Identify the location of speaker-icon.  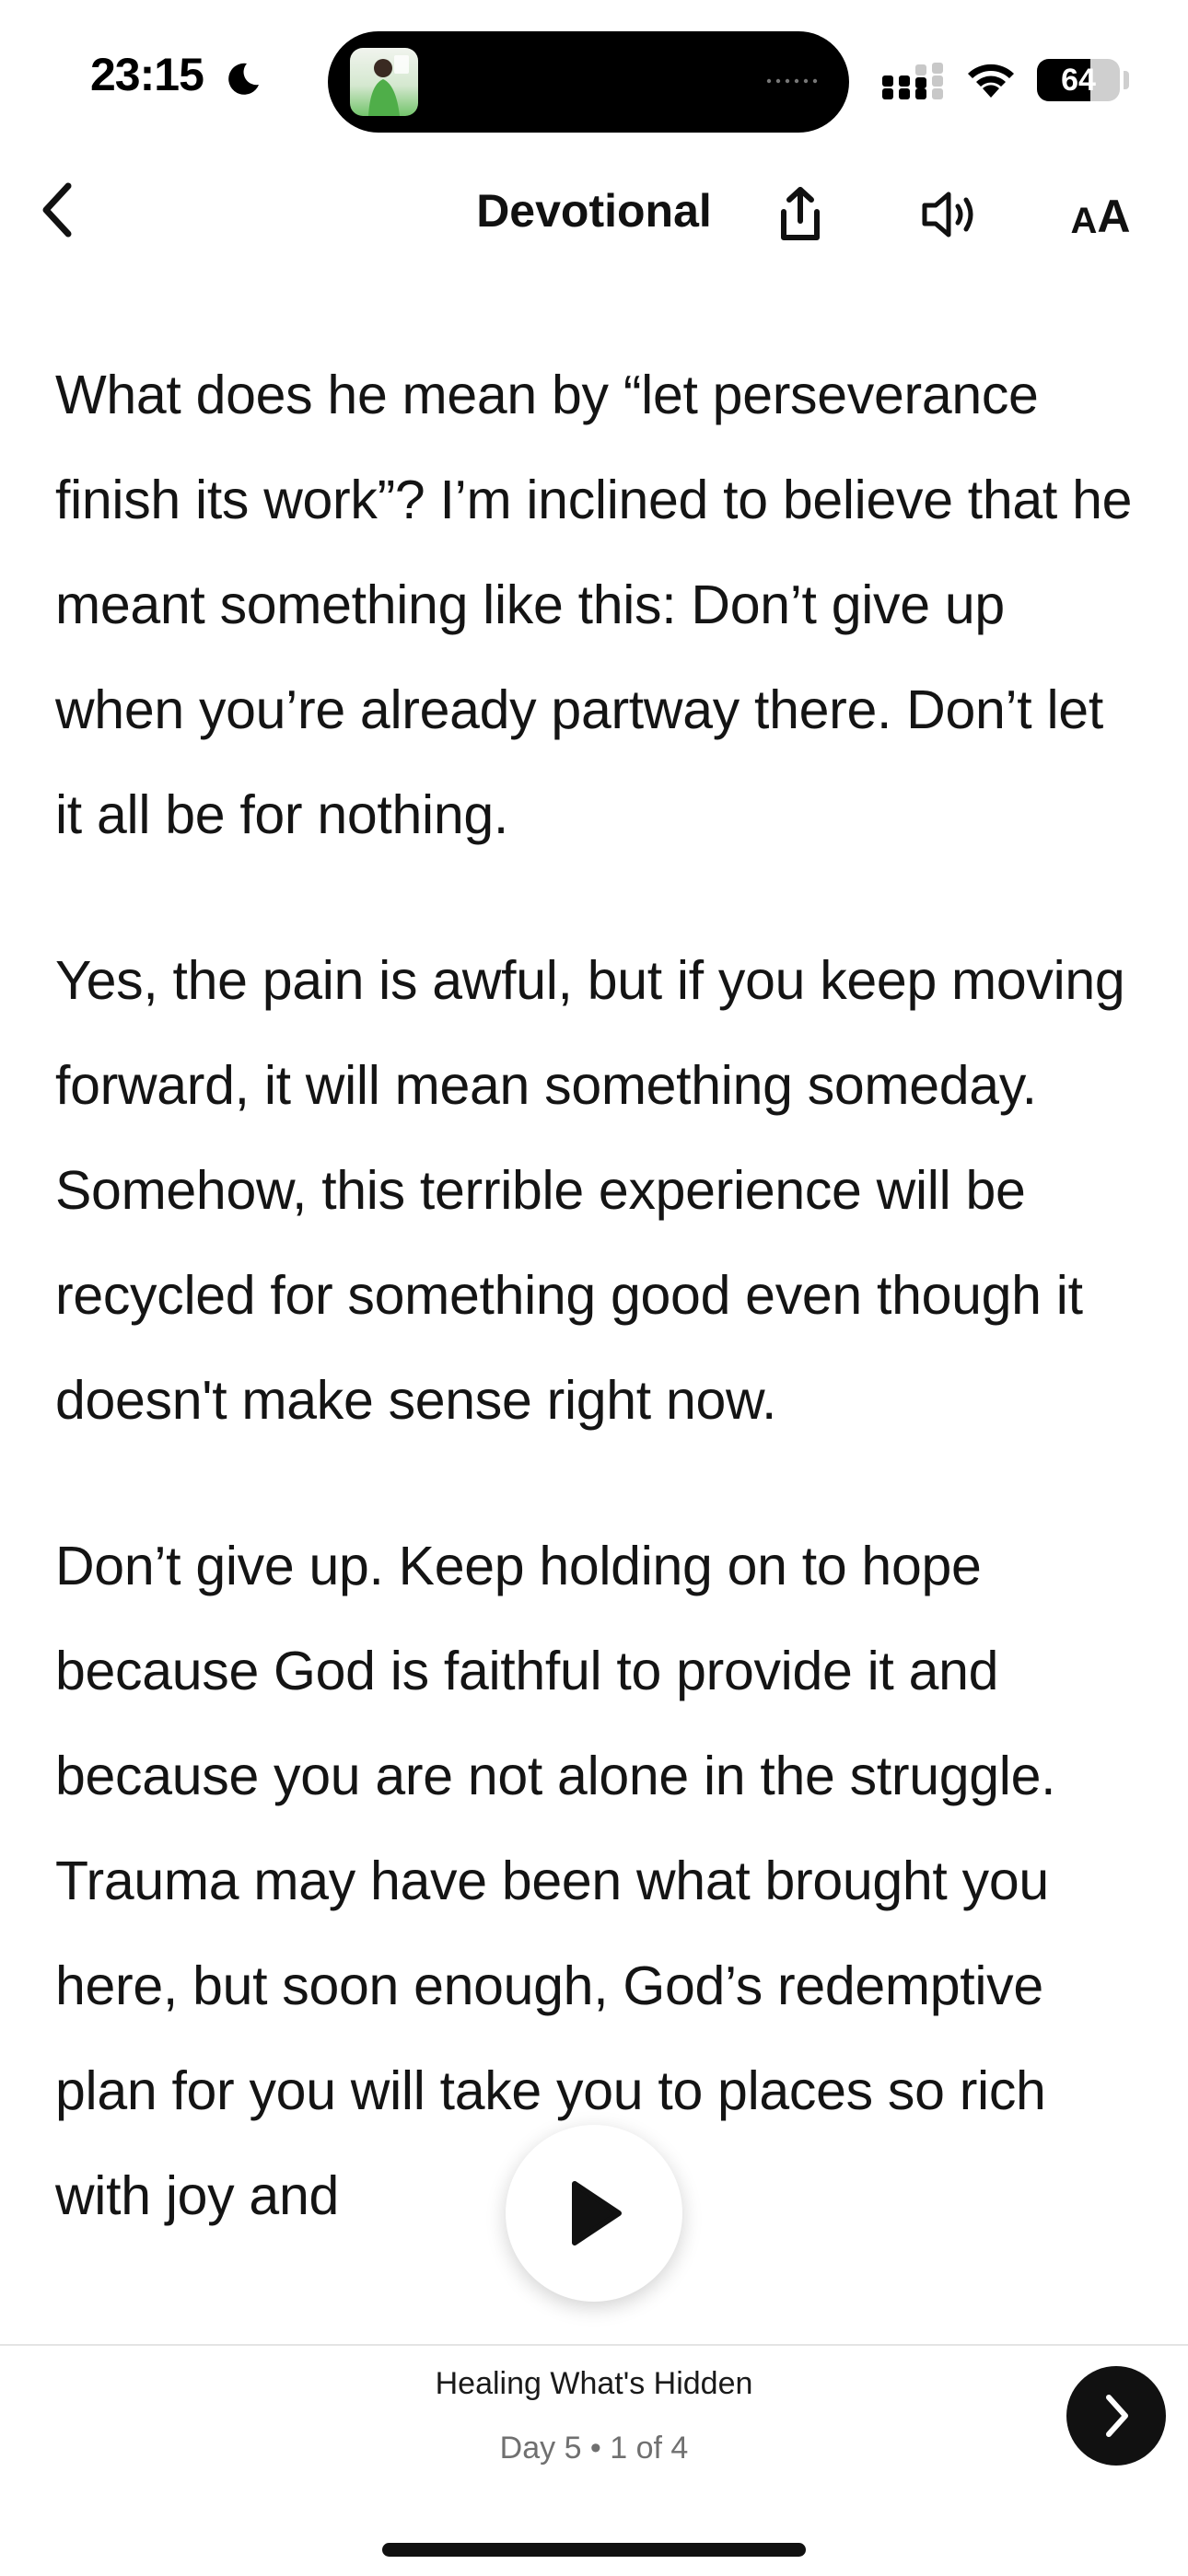
(948, 214).